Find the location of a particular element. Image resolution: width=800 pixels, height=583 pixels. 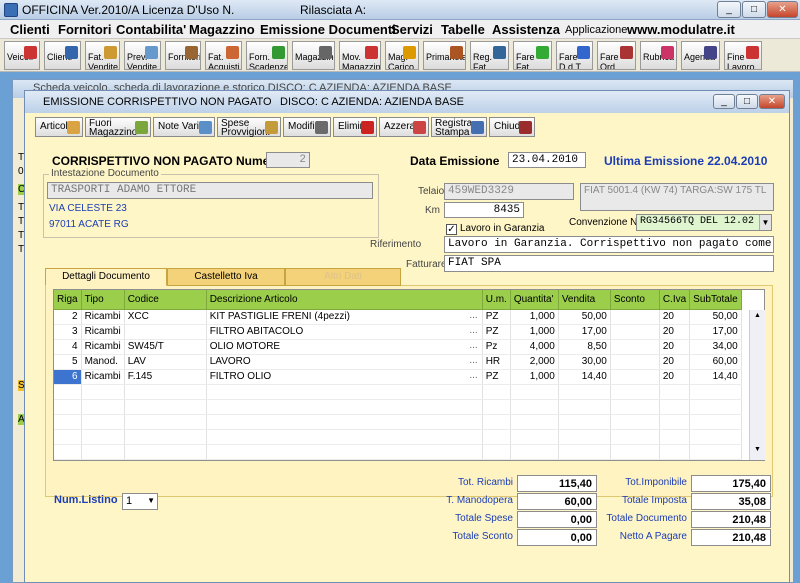

registra-stampa-button: Registra Stampa is located at coordinates (459, 127).